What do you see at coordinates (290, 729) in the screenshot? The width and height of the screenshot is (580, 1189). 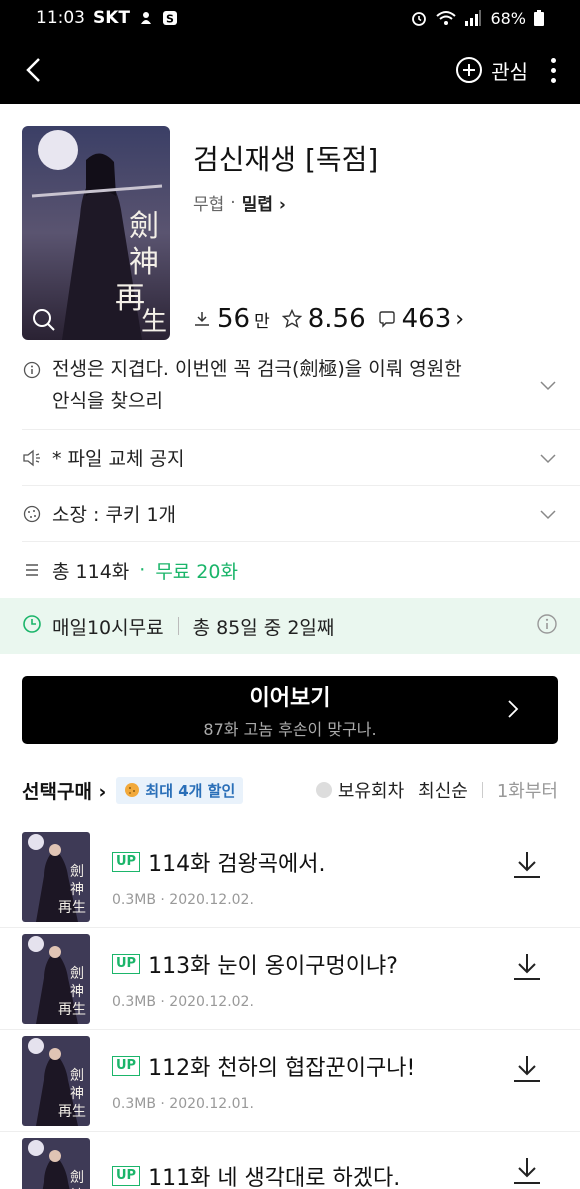 I see `continue-subtitle: 87화 고놈 후손이 맞구나.` at bounding box center [290, 729].